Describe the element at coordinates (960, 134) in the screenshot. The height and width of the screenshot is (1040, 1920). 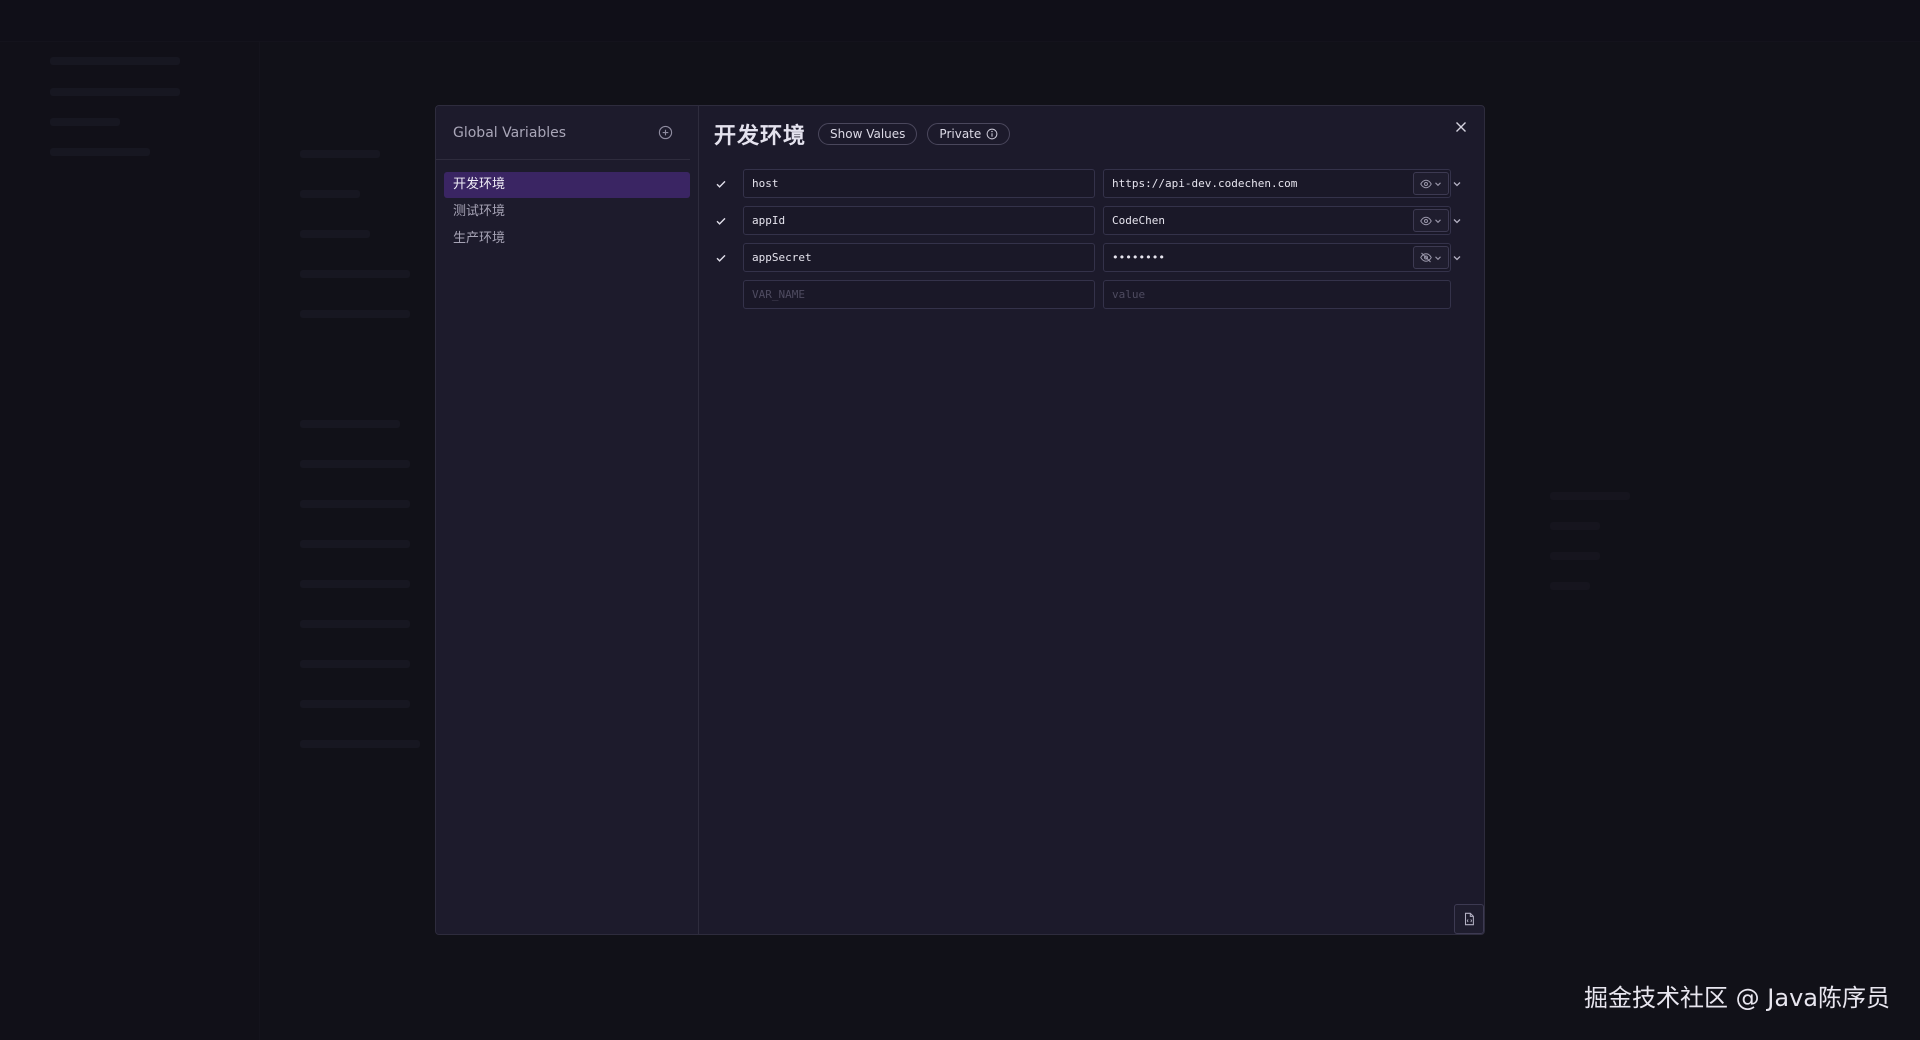
I see `private-label: Private` at that location.